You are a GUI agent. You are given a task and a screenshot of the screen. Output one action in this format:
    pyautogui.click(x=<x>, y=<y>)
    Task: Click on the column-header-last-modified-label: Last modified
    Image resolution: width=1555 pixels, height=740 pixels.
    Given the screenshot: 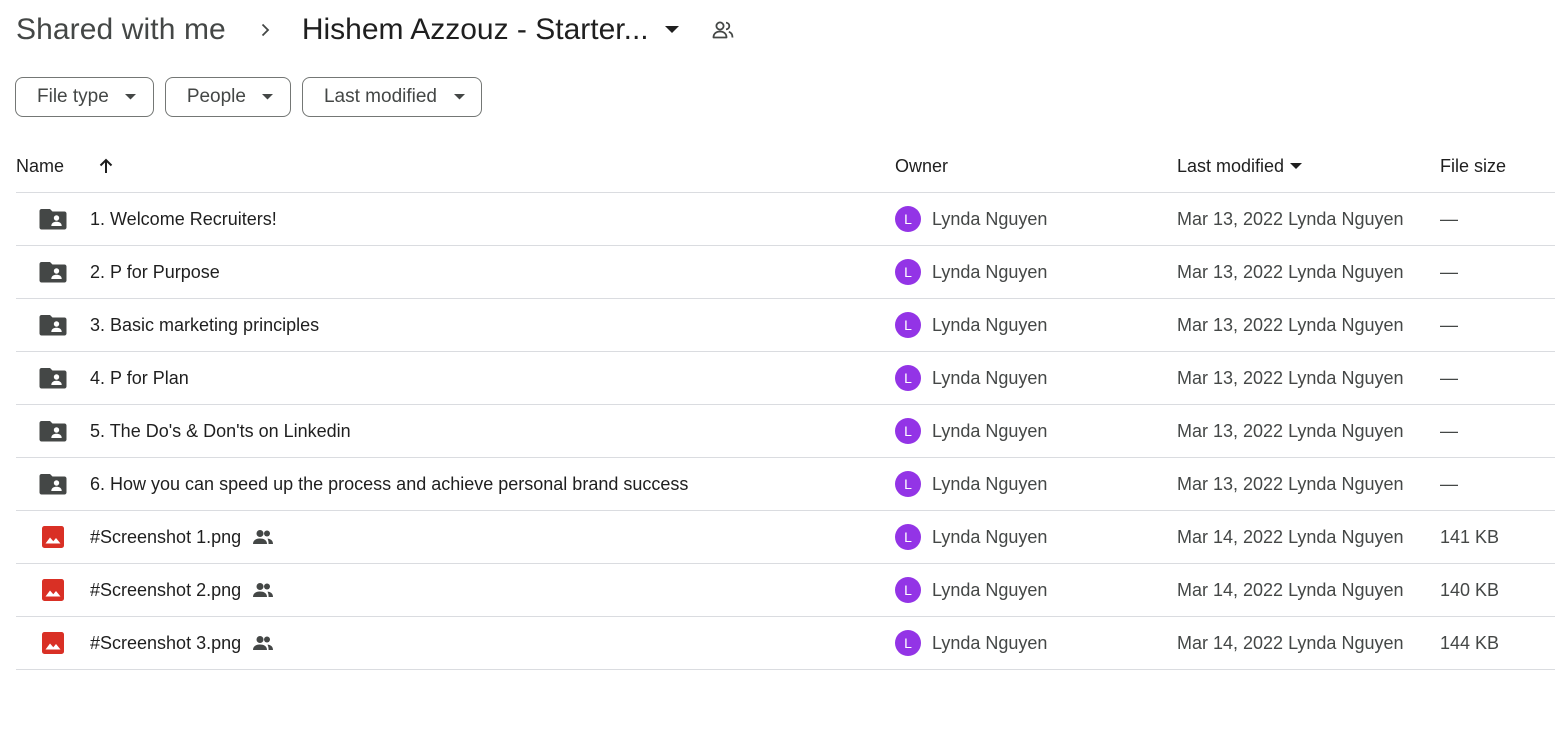 What is the action you would take?
    pyautogui.click(x=1231, y=165)
    